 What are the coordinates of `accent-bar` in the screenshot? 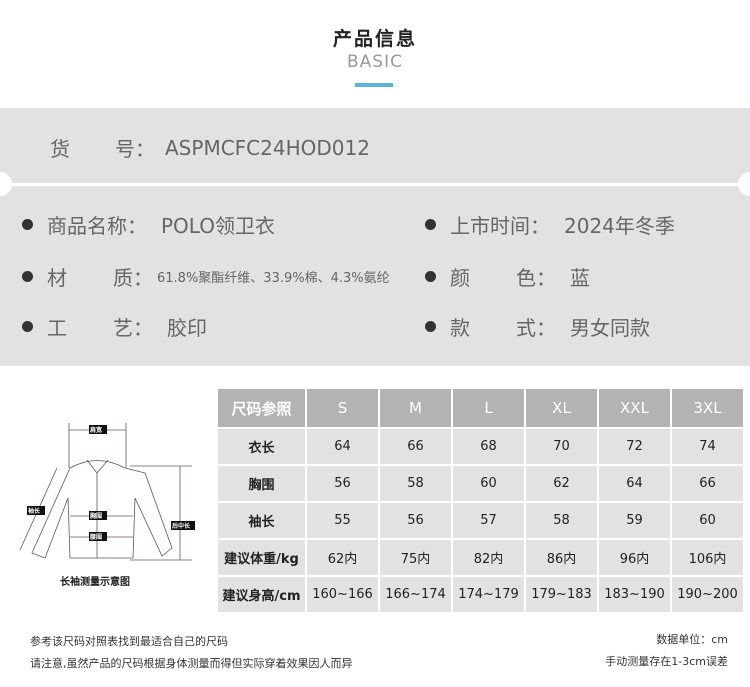 It's located at (374, 85).